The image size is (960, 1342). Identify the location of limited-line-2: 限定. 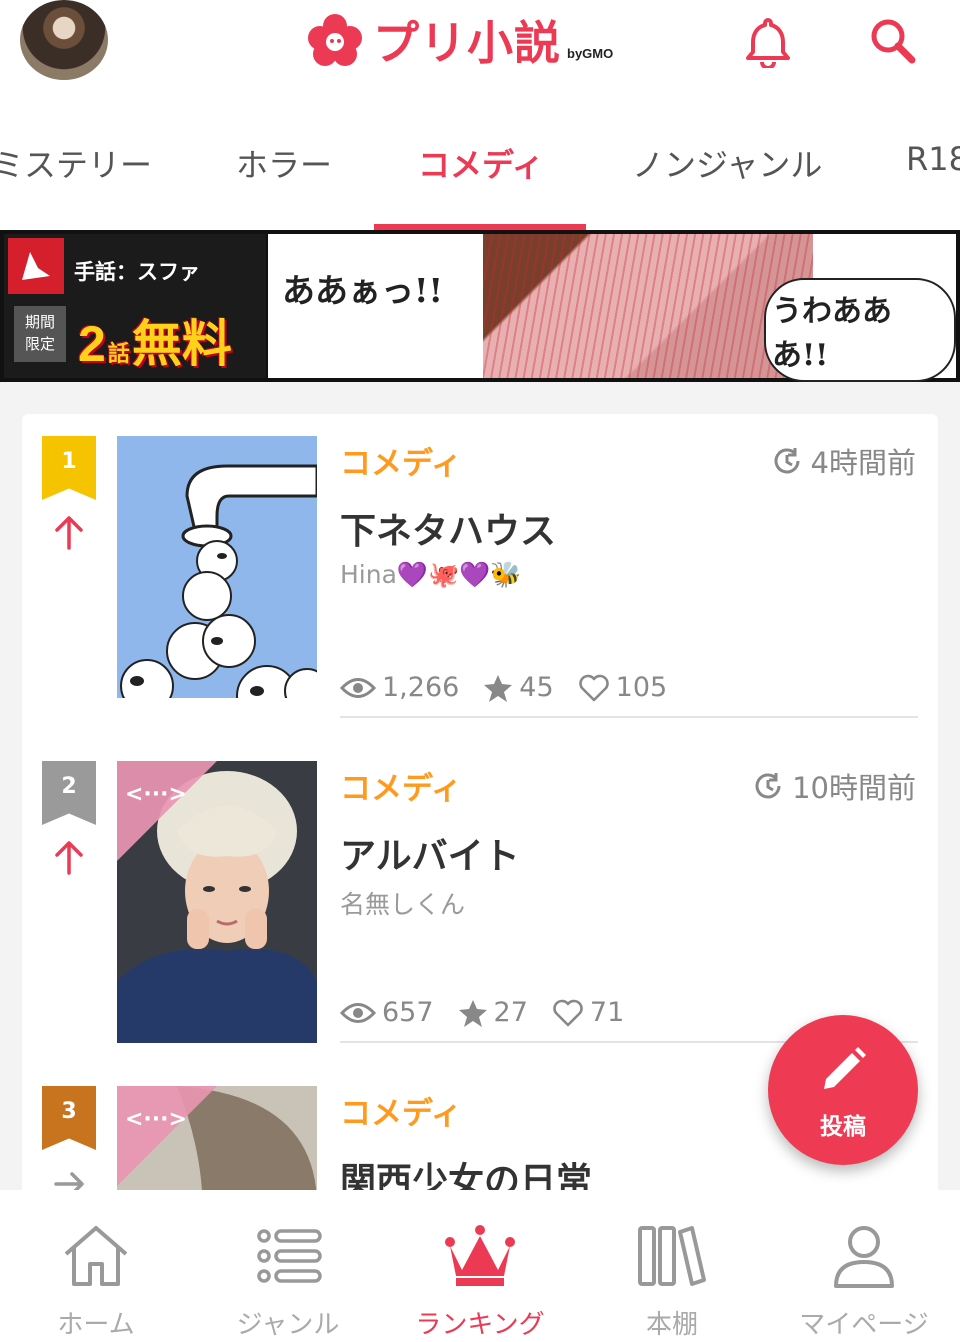
(39, 344).